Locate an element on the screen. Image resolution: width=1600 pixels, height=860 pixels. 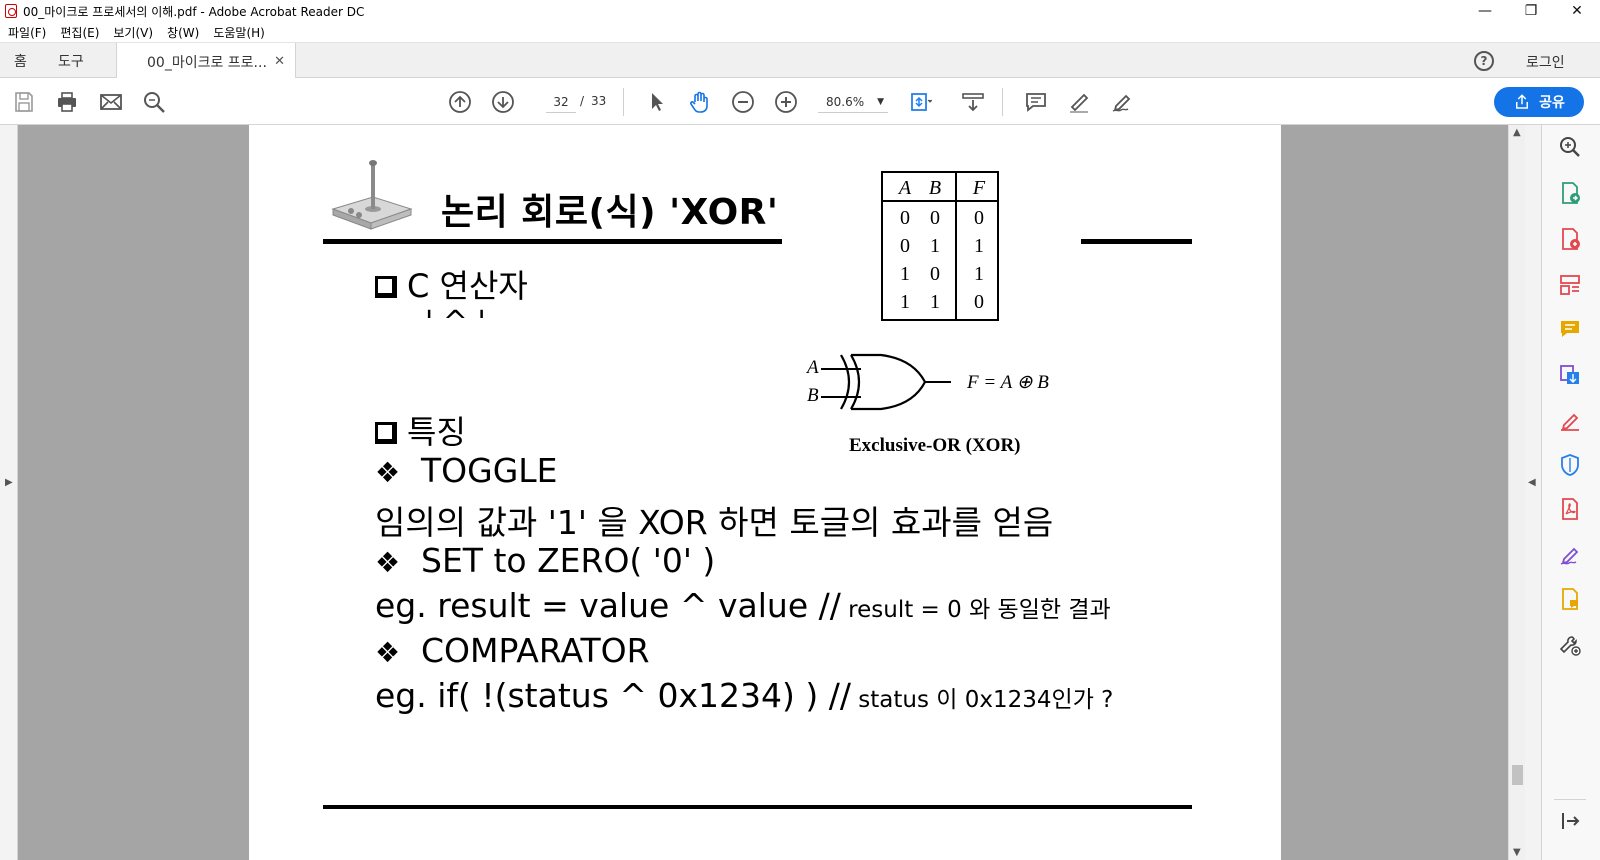
slide-title: 논리 회로(식) 'XOR' is located at coordinates (610, 212).